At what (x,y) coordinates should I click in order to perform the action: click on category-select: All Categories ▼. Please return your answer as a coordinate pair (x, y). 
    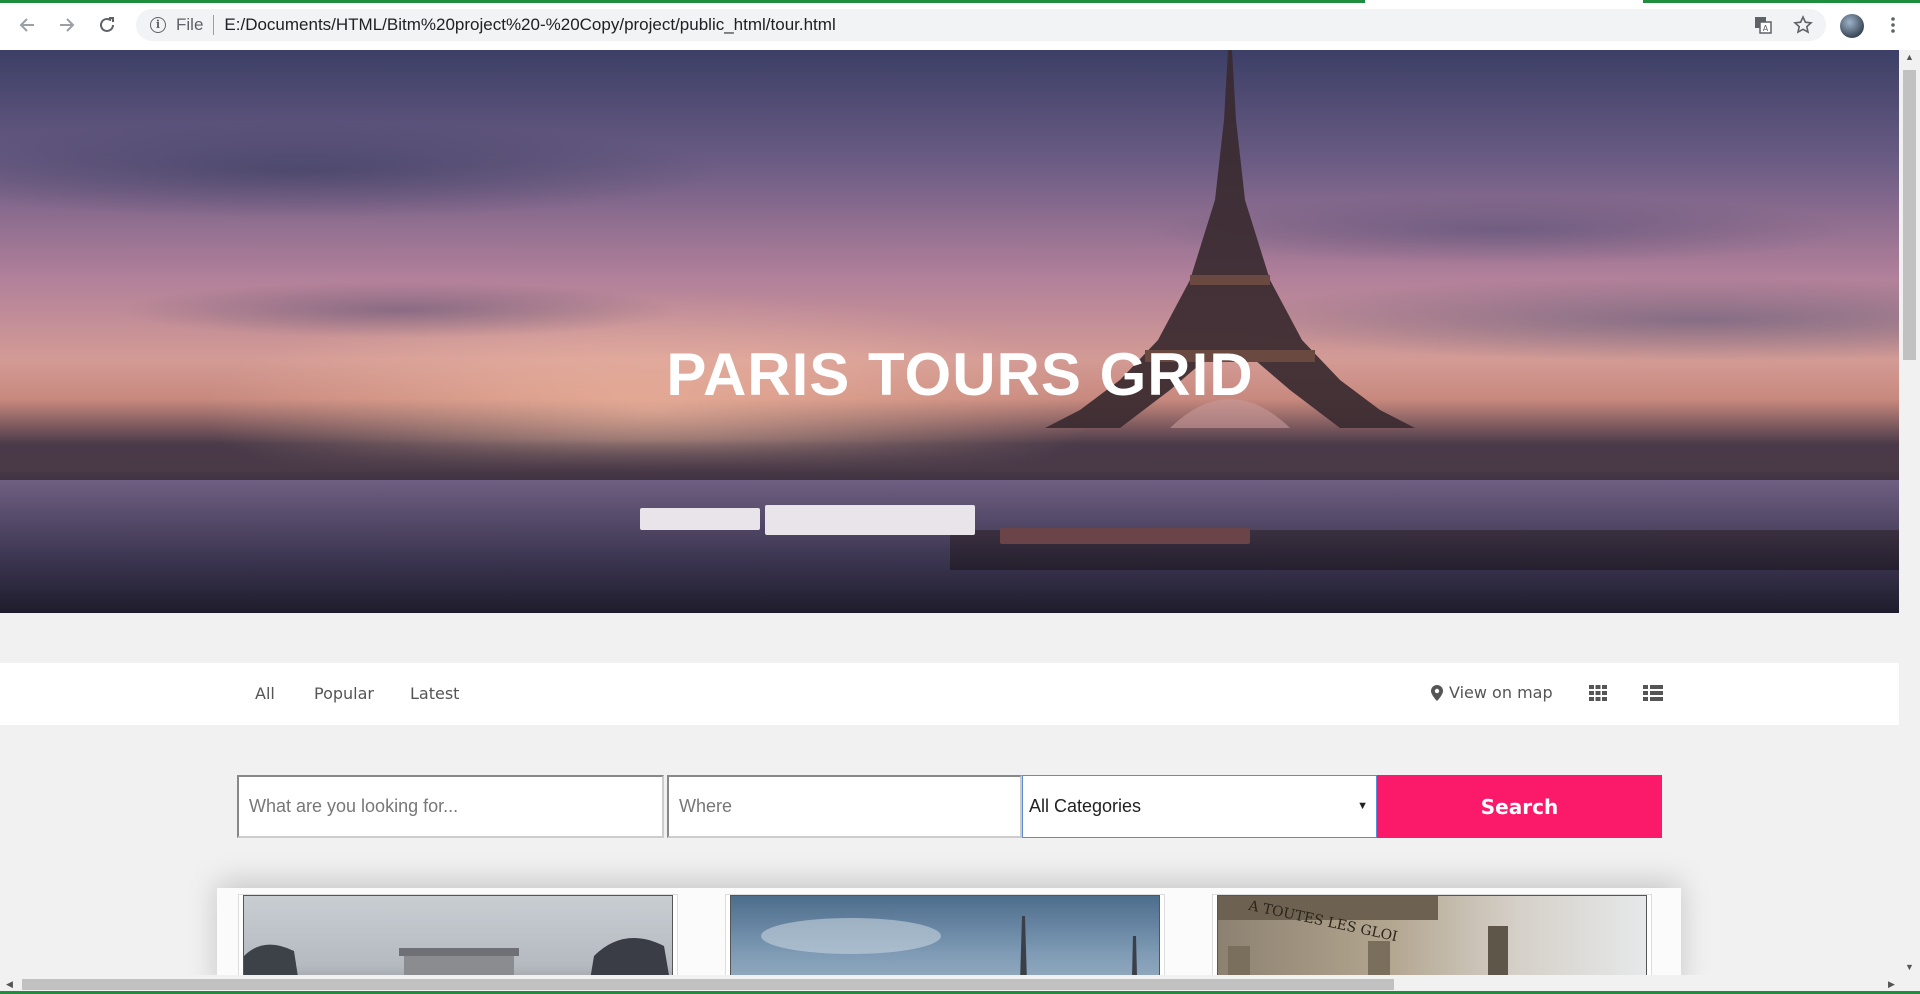
    Looking at the image, I should click on (1199, 806).